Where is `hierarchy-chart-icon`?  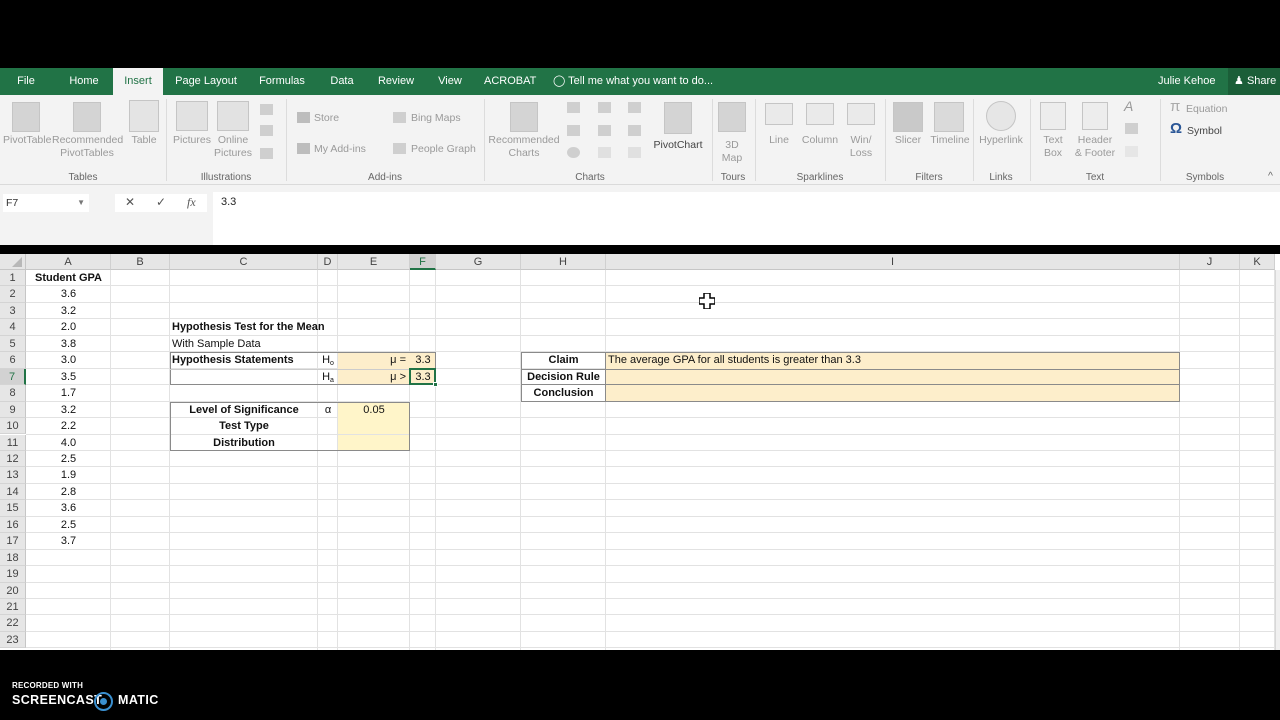
hierarchy-chart-icon is located at coordinates (604, 107).